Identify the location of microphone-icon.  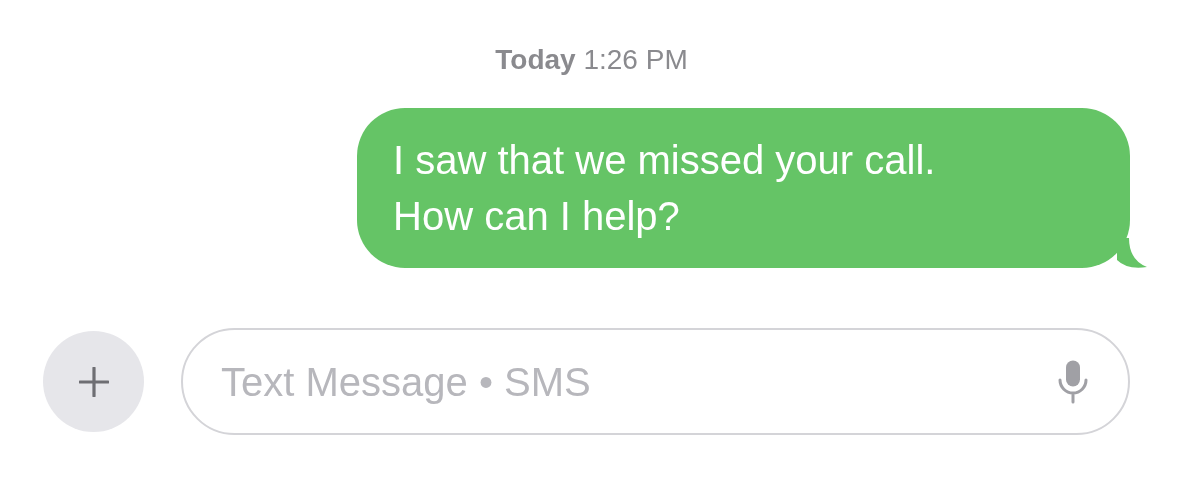
(1073, 381).